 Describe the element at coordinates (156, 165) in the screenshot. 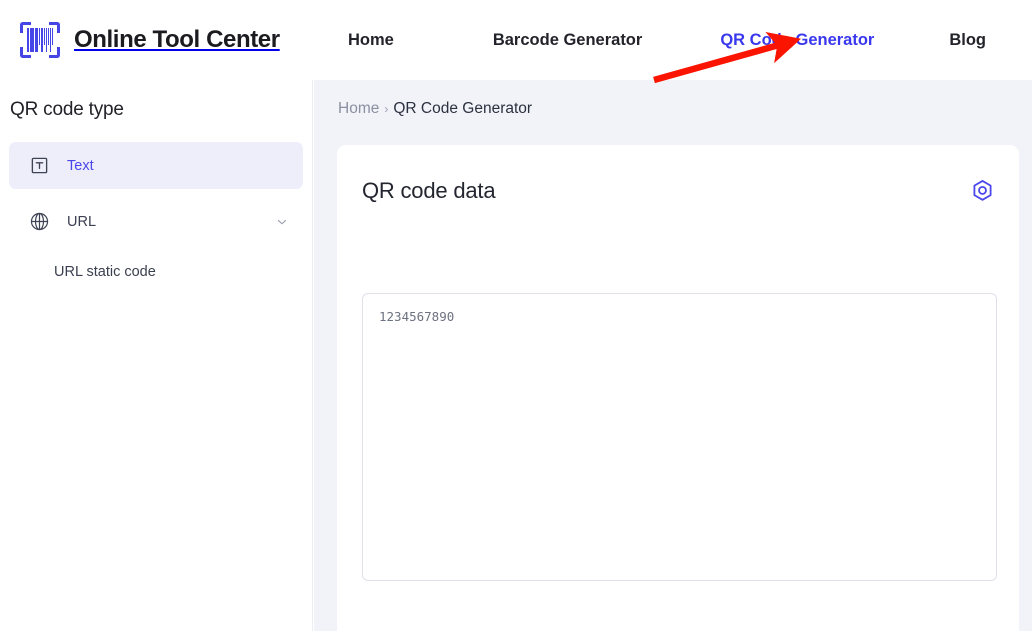

I see `sidebar-item-text: Text` at that location.